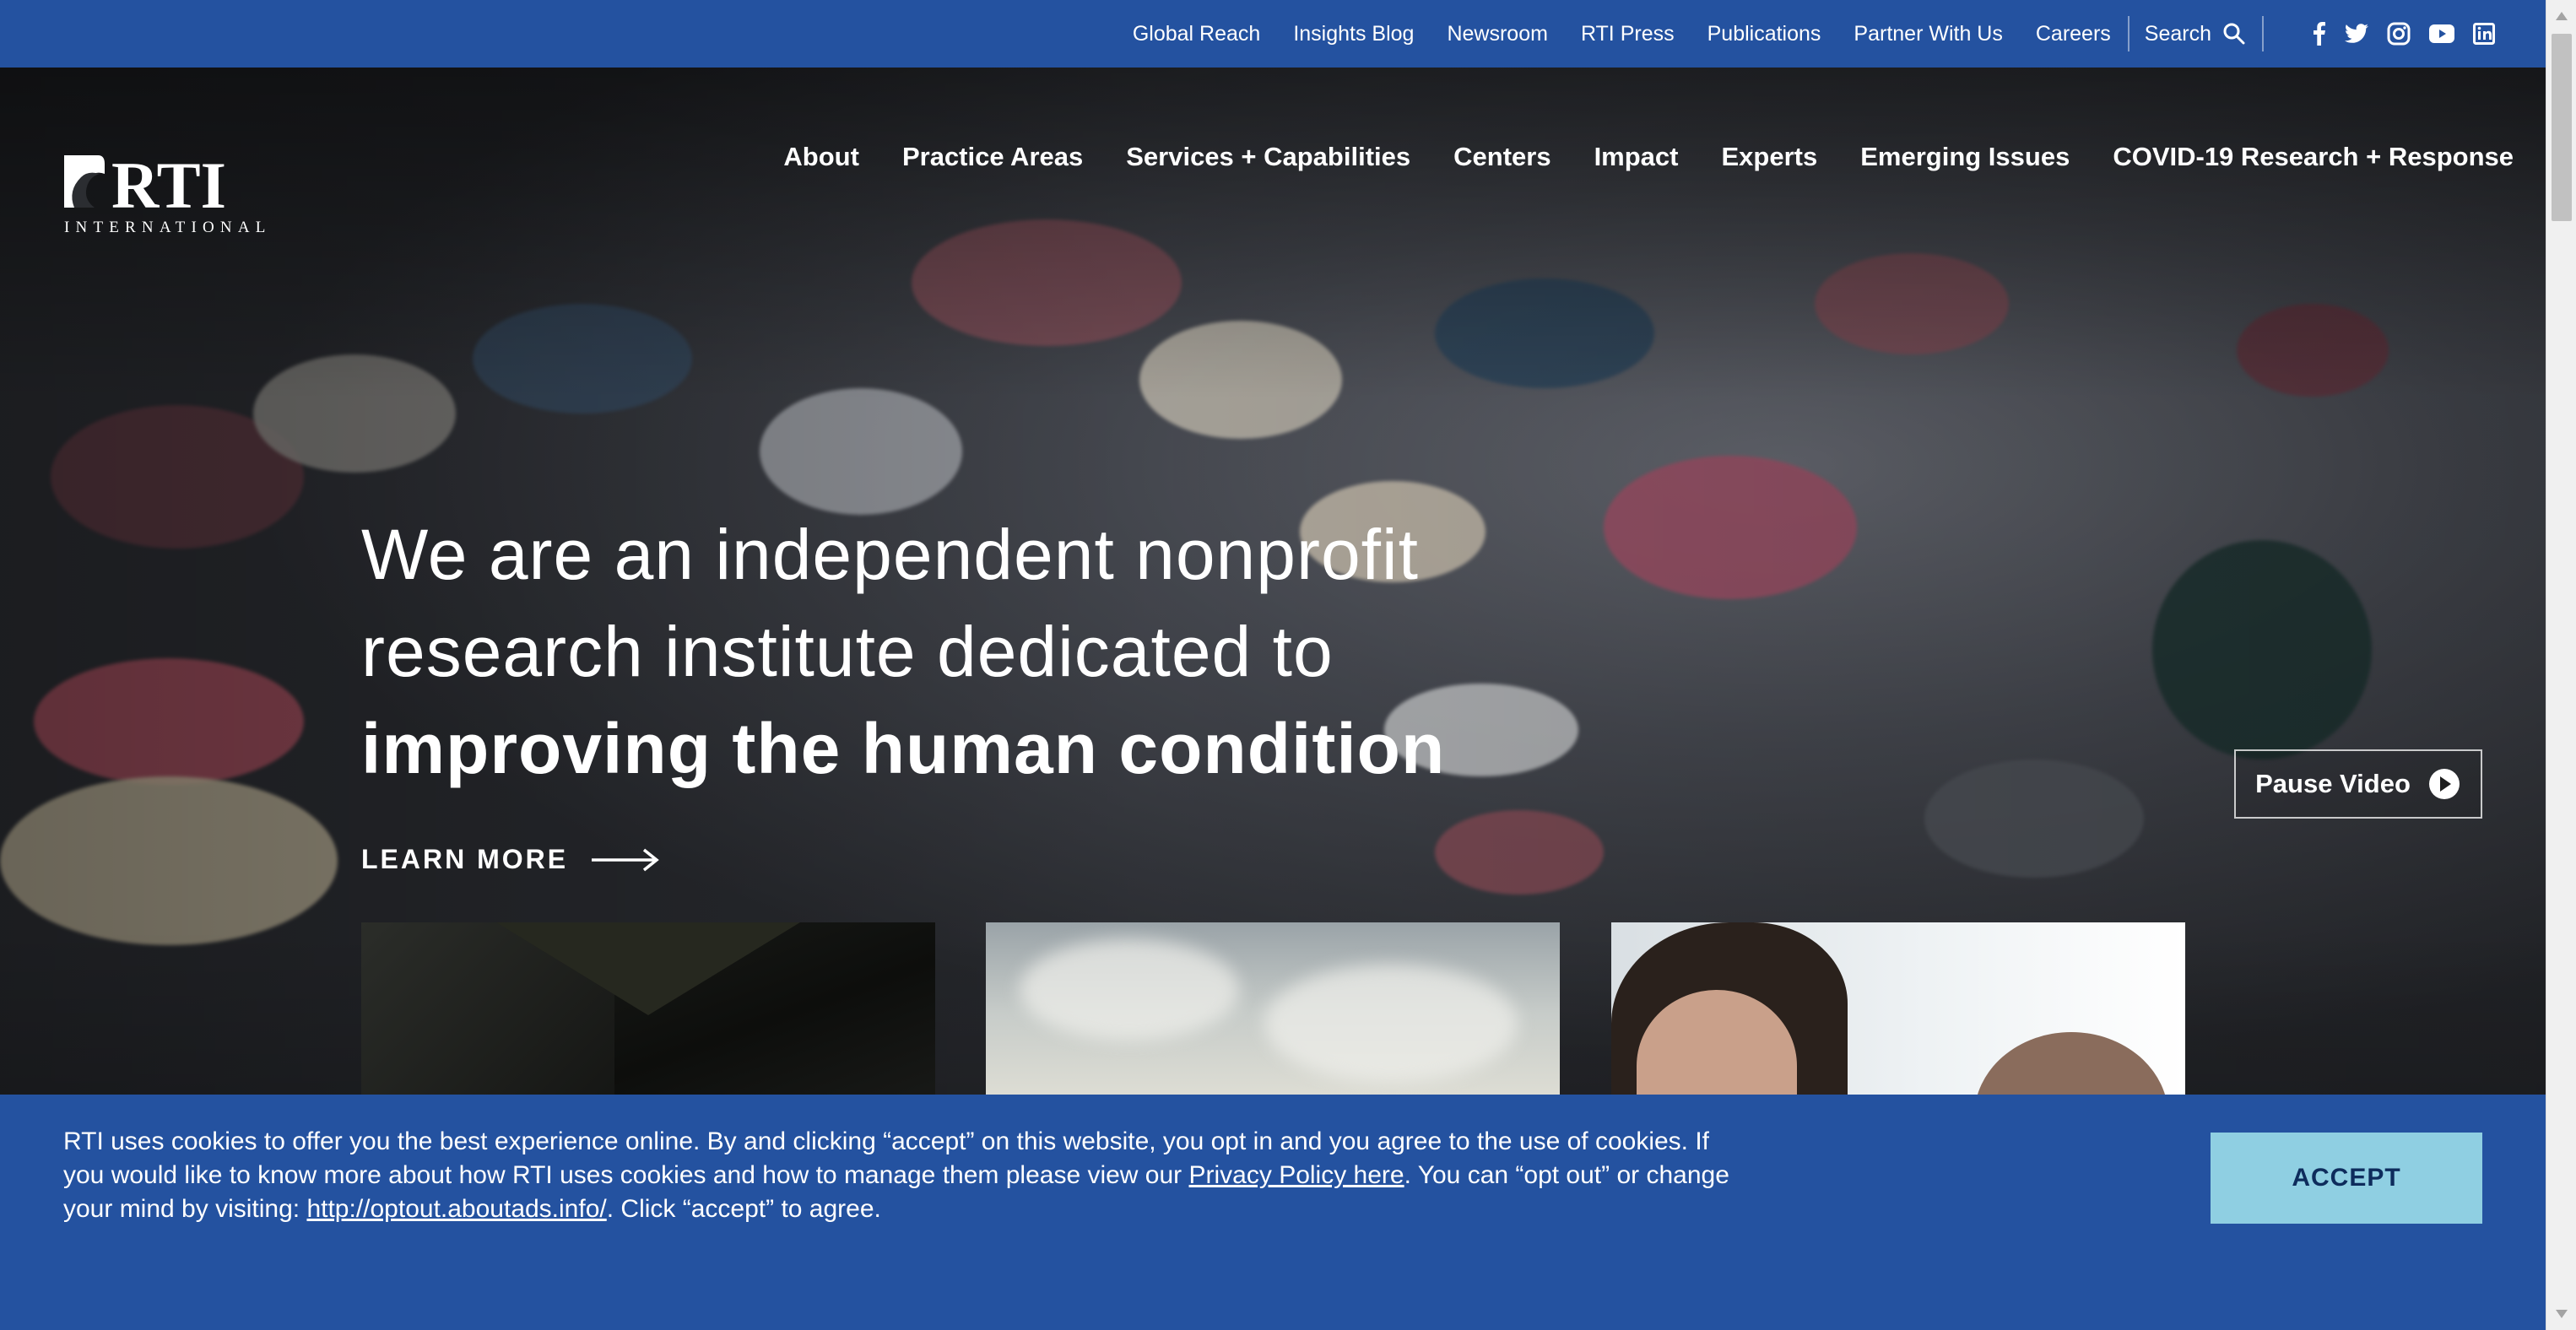 The height and width of the screenshot is (1330, 2576). Describe the element at coordinates (1296, 1175) in the screenshot. I see `privacy-policy-link: Privacy Policy here` at that location.